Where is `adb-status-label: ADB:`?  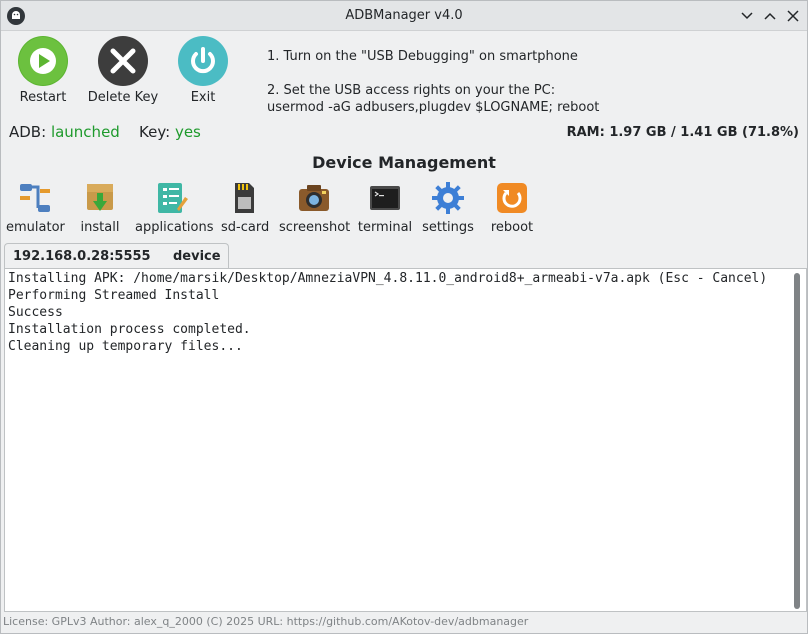
adb-status-label: ADB: is located at coordinates (28, 132).